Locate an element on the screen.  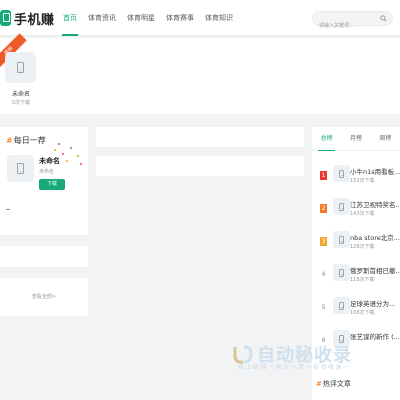
rank-number-badge: 3 is located at coordinates (323, 241).